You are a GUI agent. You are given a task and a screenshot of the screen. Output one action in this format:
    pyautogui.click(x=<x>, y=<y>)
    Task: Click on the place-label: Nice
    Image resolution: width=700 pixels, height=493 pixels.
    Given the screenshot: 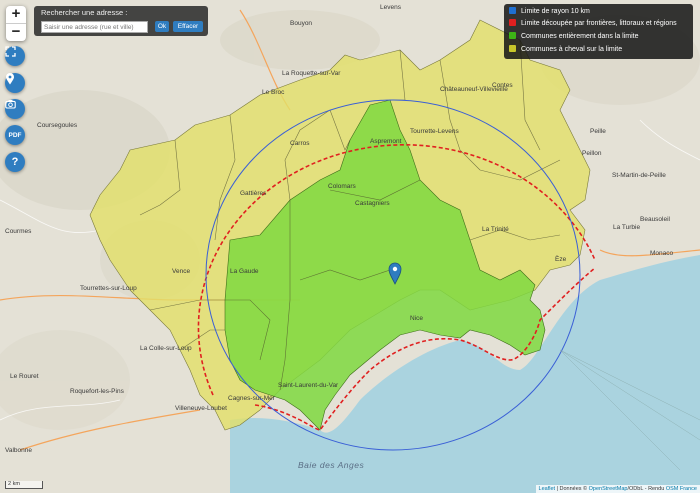 What is the action you would take?
    pyautogui.click(x=417, y=318)
    